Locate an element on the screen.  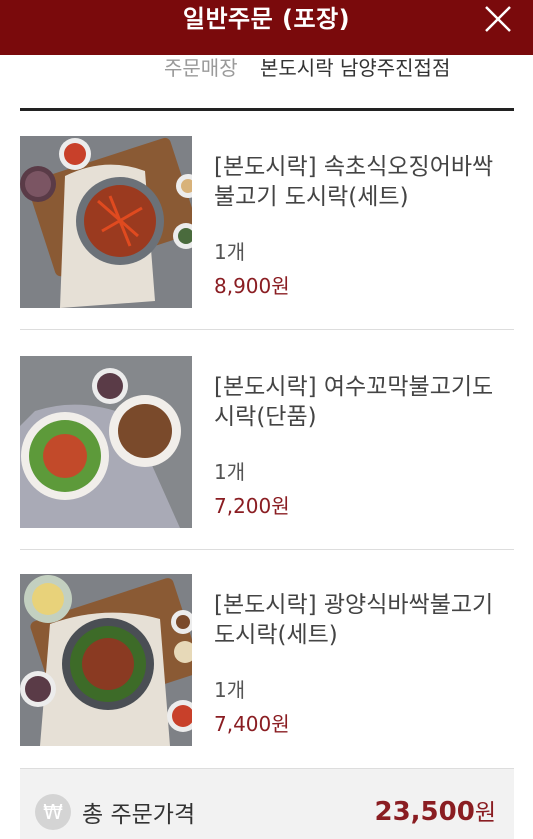
close-icon is located at coordinates (498, 19).